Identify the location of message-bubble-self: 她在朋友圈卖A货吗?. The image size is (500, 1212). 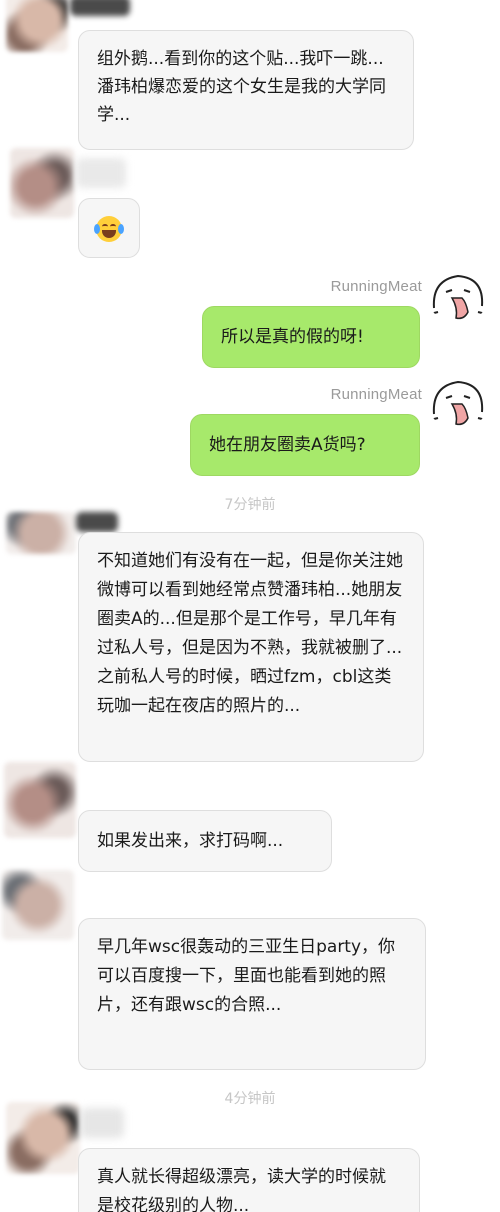
(305, 445).